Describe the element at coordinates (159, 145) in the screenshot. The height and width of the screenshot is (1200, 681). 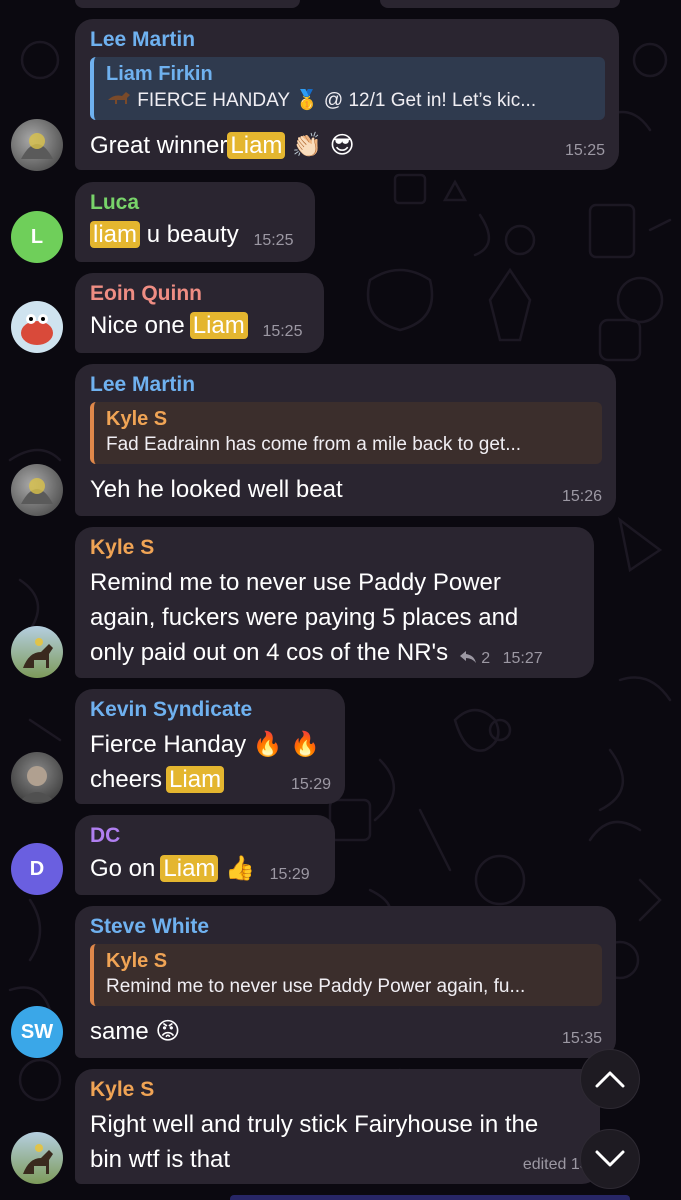
I see `message-text-part: Great winner` at that location.